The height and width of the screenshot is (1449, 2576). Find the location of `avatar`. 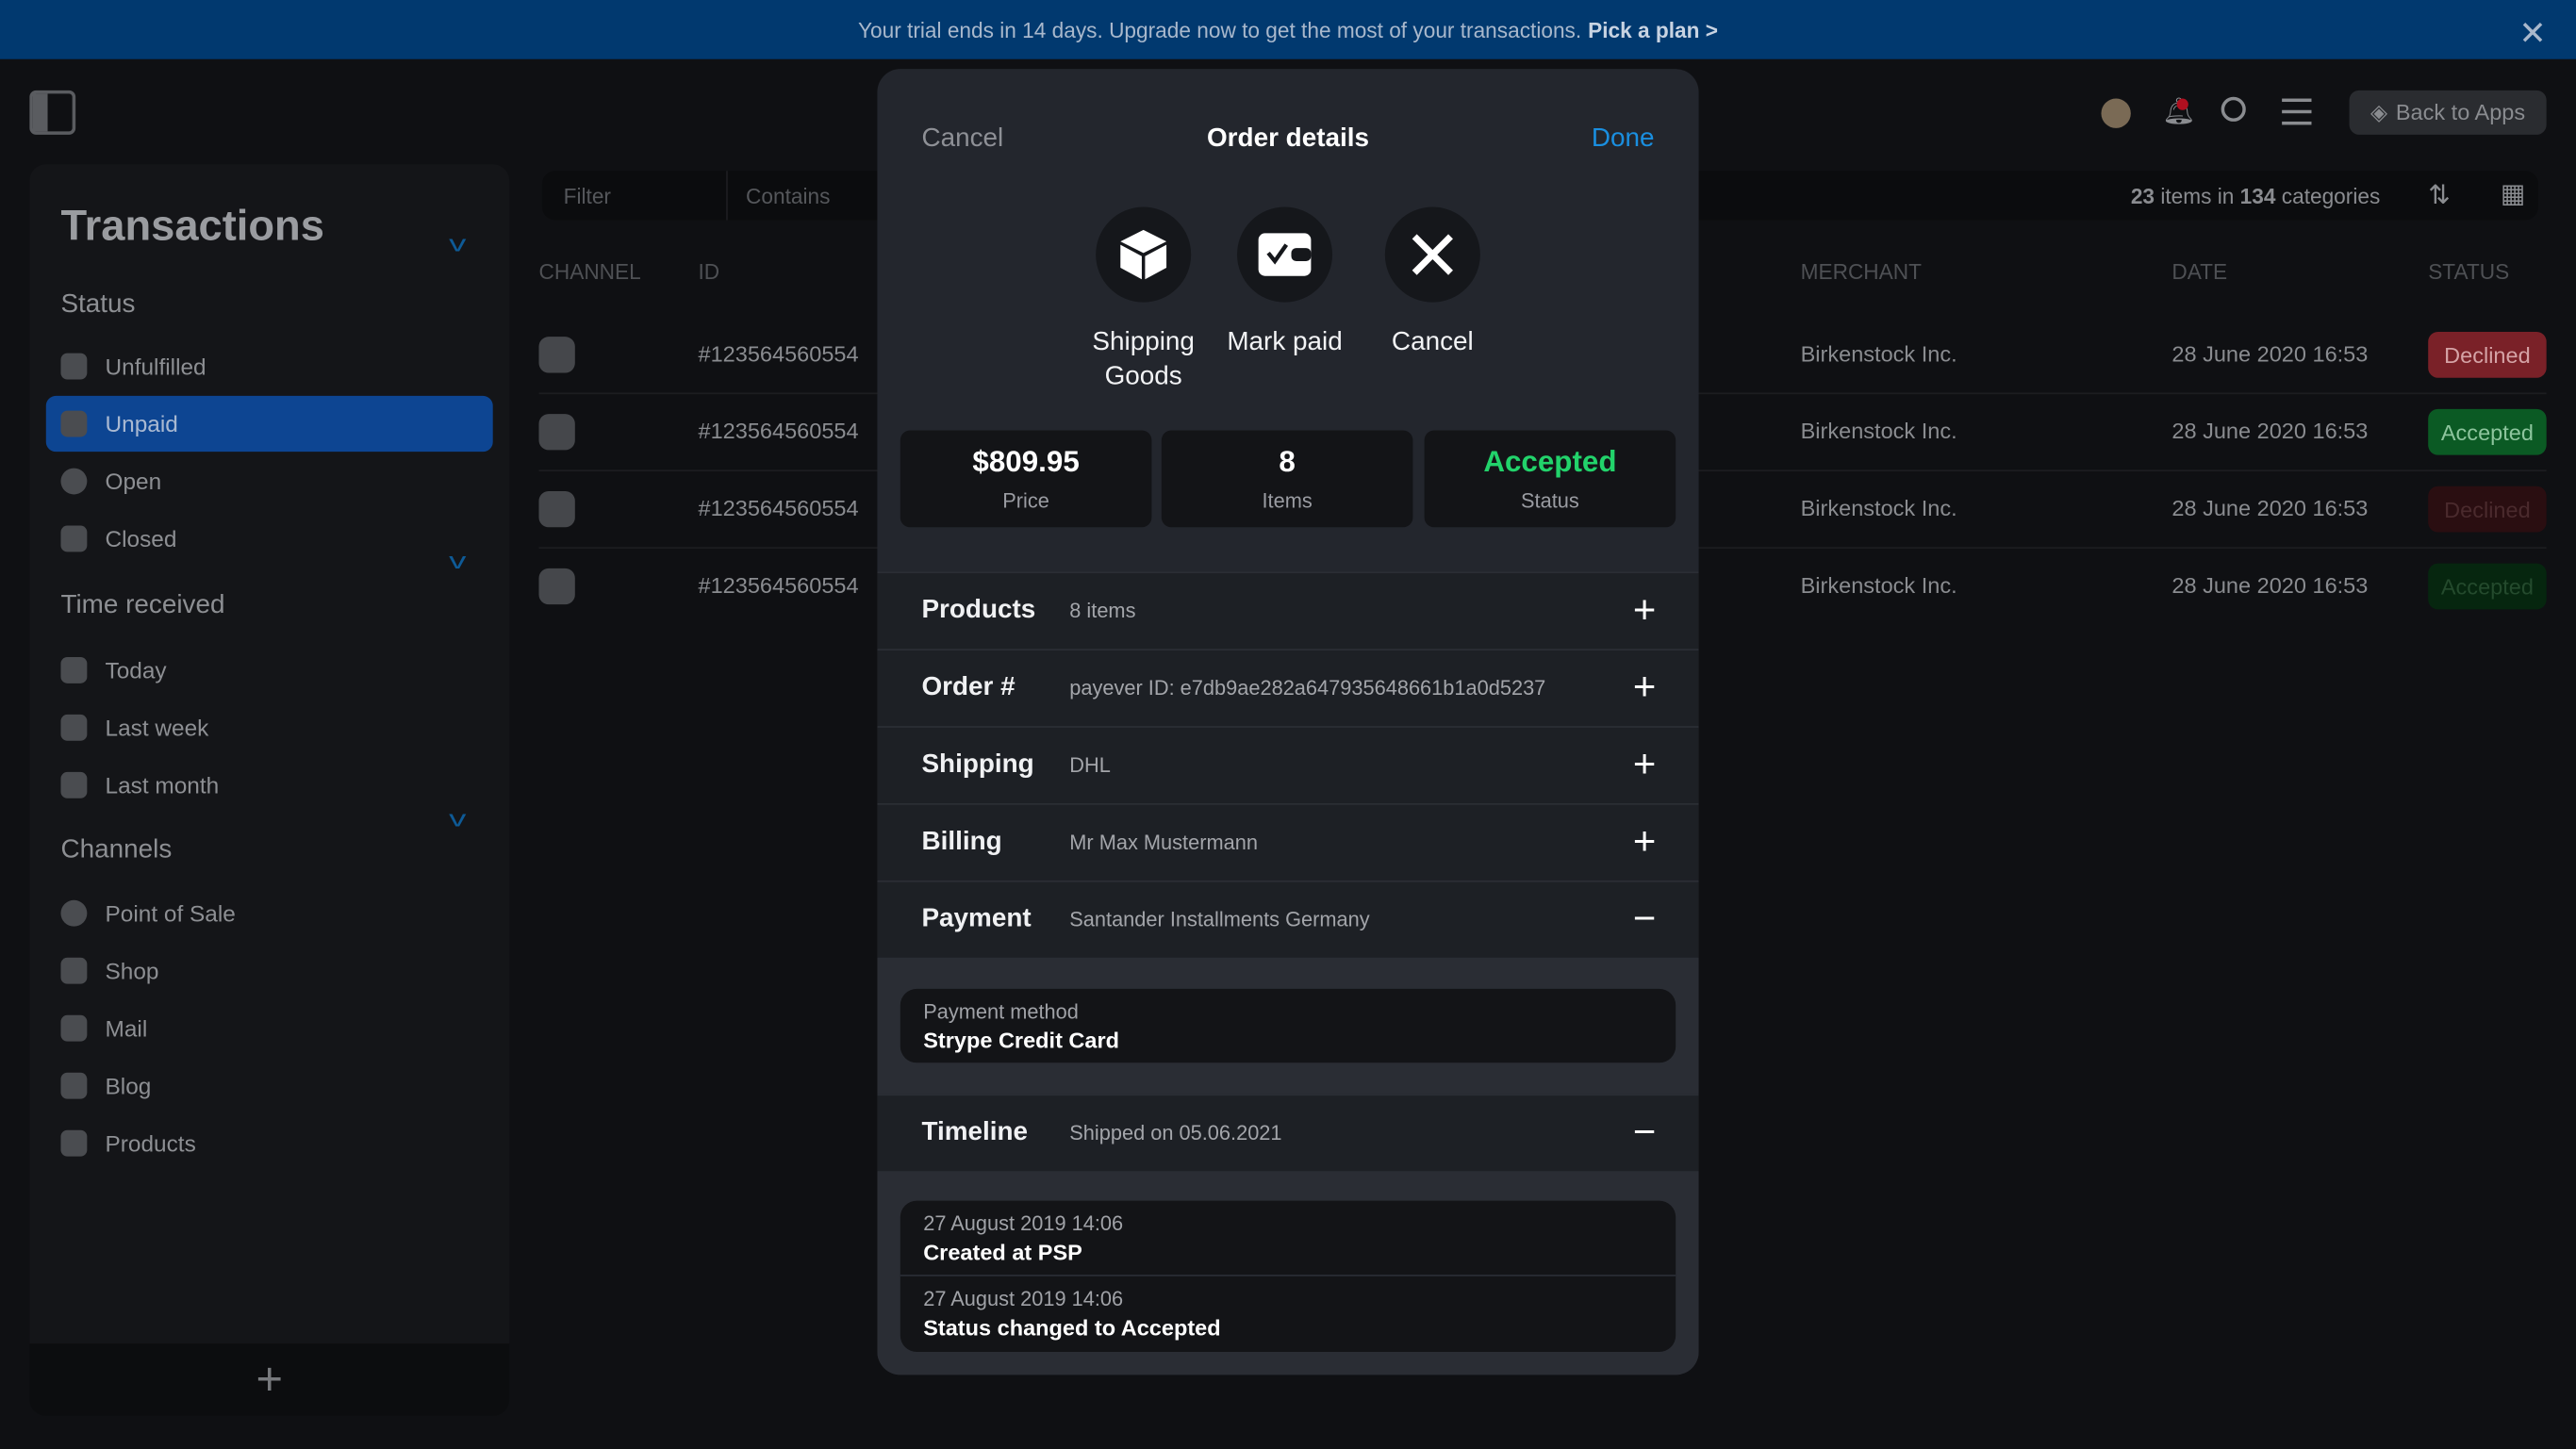

avatar is located at coordinates (2116, 113).